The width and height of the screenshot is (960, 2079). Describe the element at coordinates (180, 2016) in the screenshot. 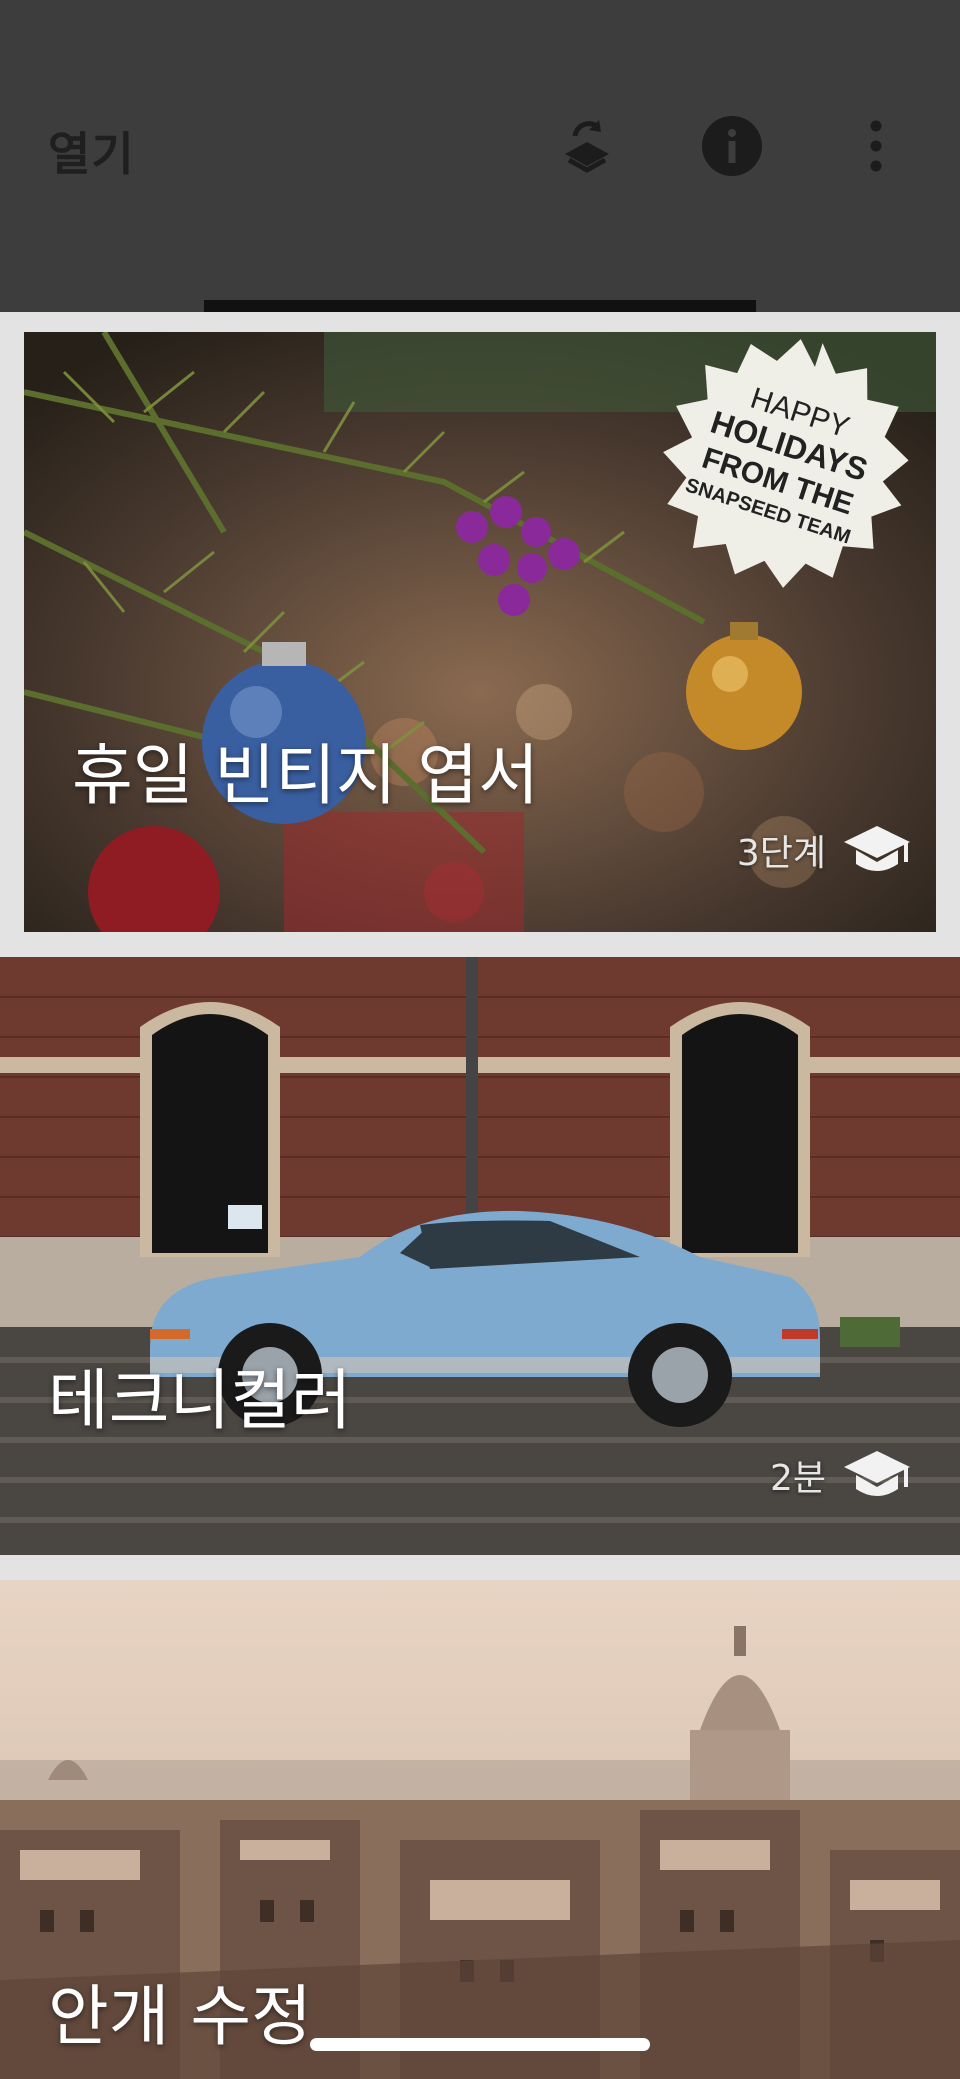

I see `card-title: 안개 수정` at that location.